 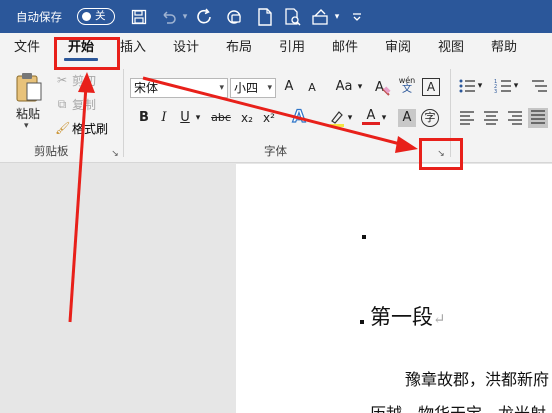 What do you see at coordinates (467, 86) in the screenshot?
I see `bullets-icon` at bounding box center [467, 86].